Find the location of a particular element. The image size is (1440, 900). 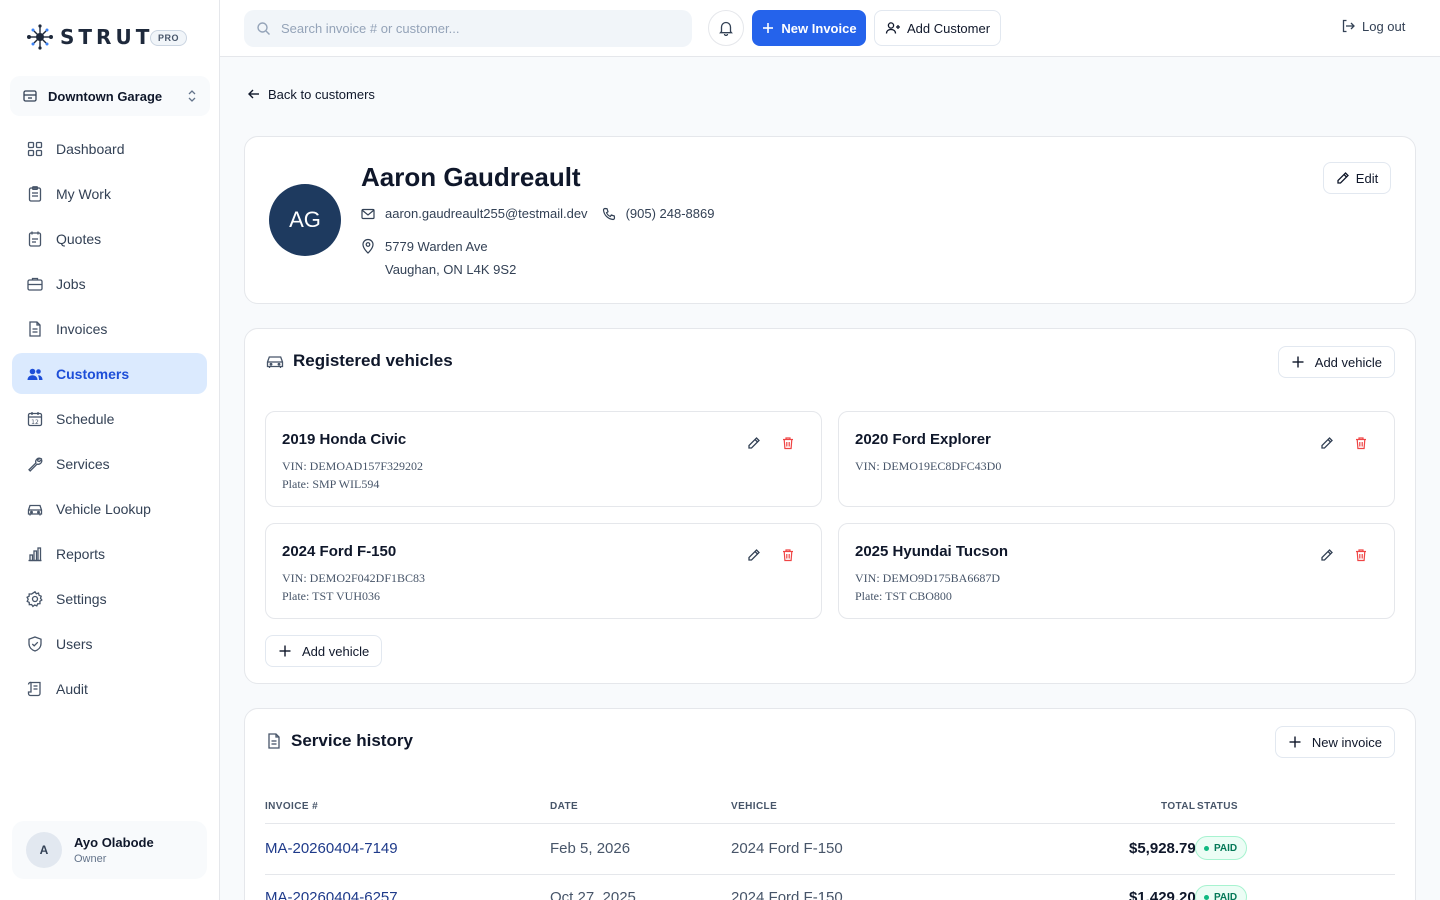

sidebar-item-label: My Work is located at coordinates (83, 193).